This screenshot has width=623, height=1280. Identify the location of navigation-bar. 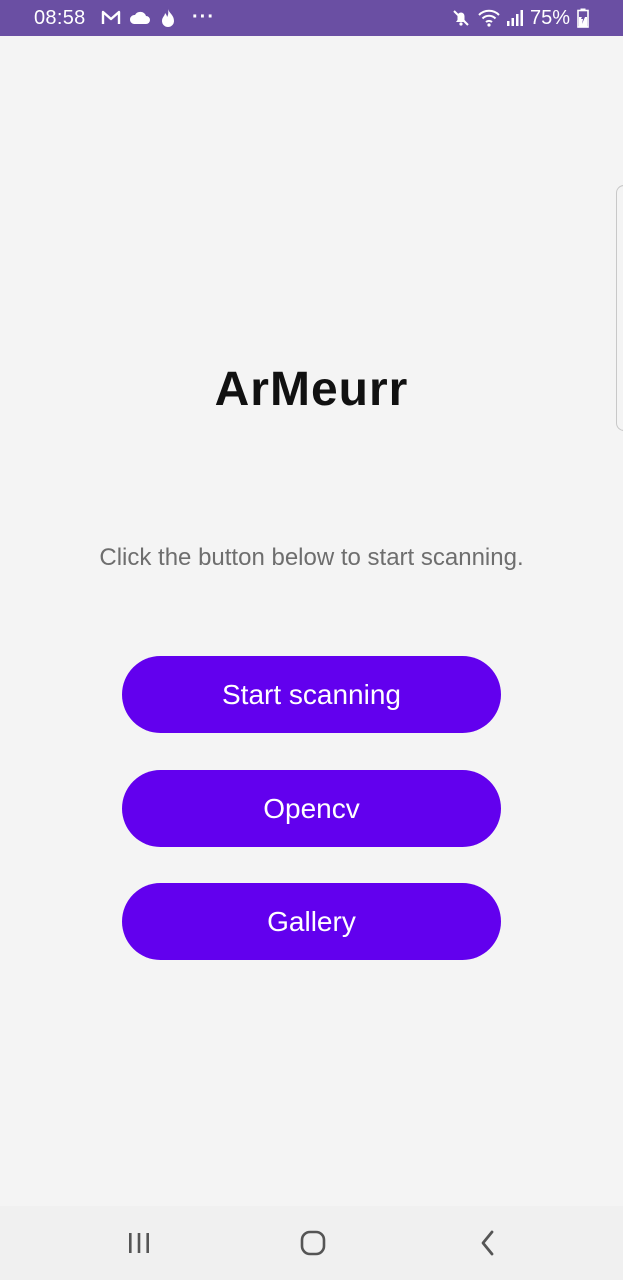
(311, 1243).